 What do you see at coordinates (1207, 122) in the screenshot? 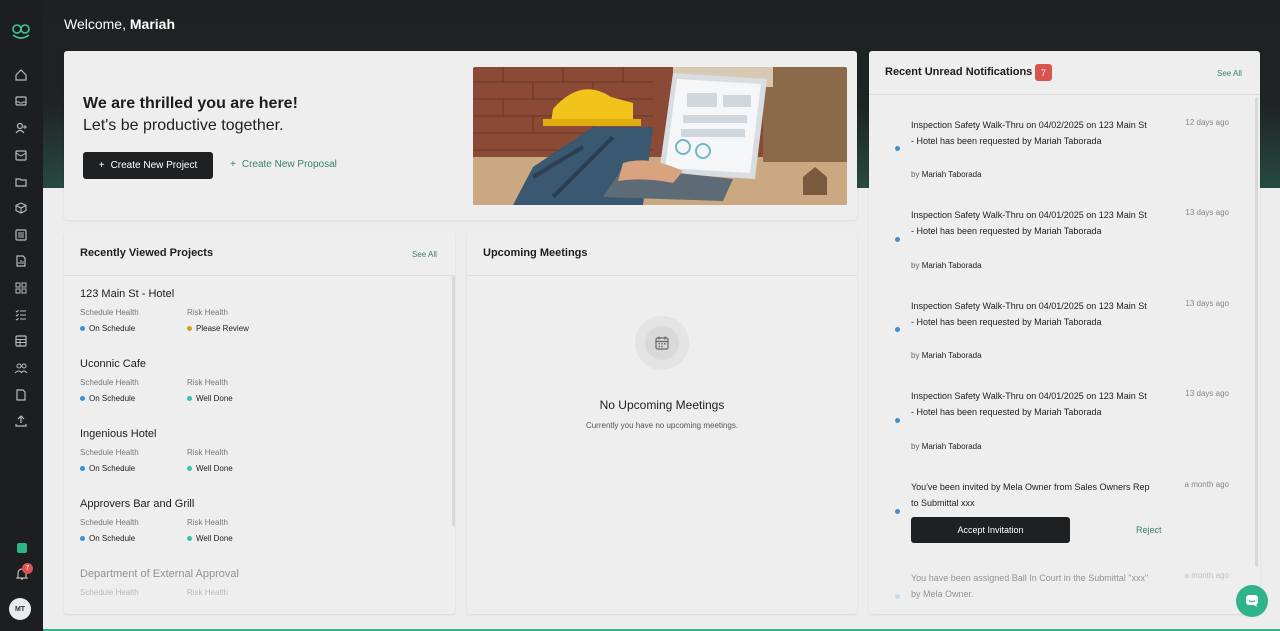
I see `notification-time: 12 days ago` at bounding box center [1207, 122].